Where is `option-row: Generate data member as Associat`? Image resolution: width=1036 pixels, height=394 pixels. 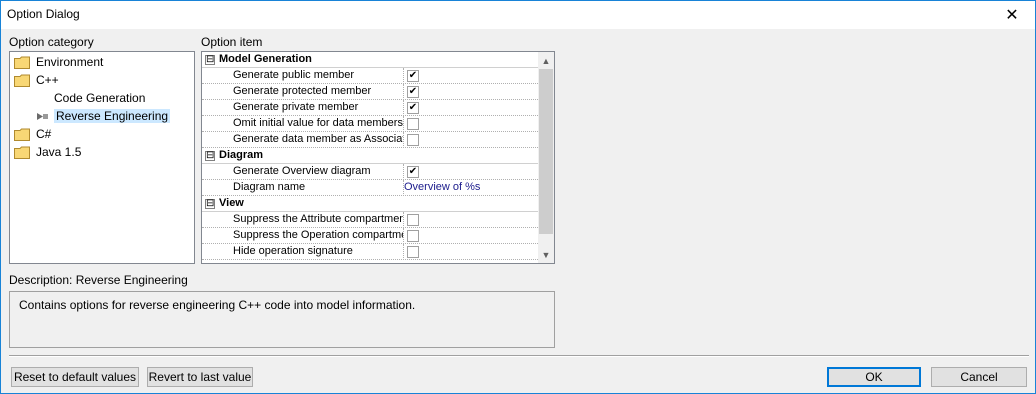
option-row: Generate data member as Associat is located at coordinates (371, 140).